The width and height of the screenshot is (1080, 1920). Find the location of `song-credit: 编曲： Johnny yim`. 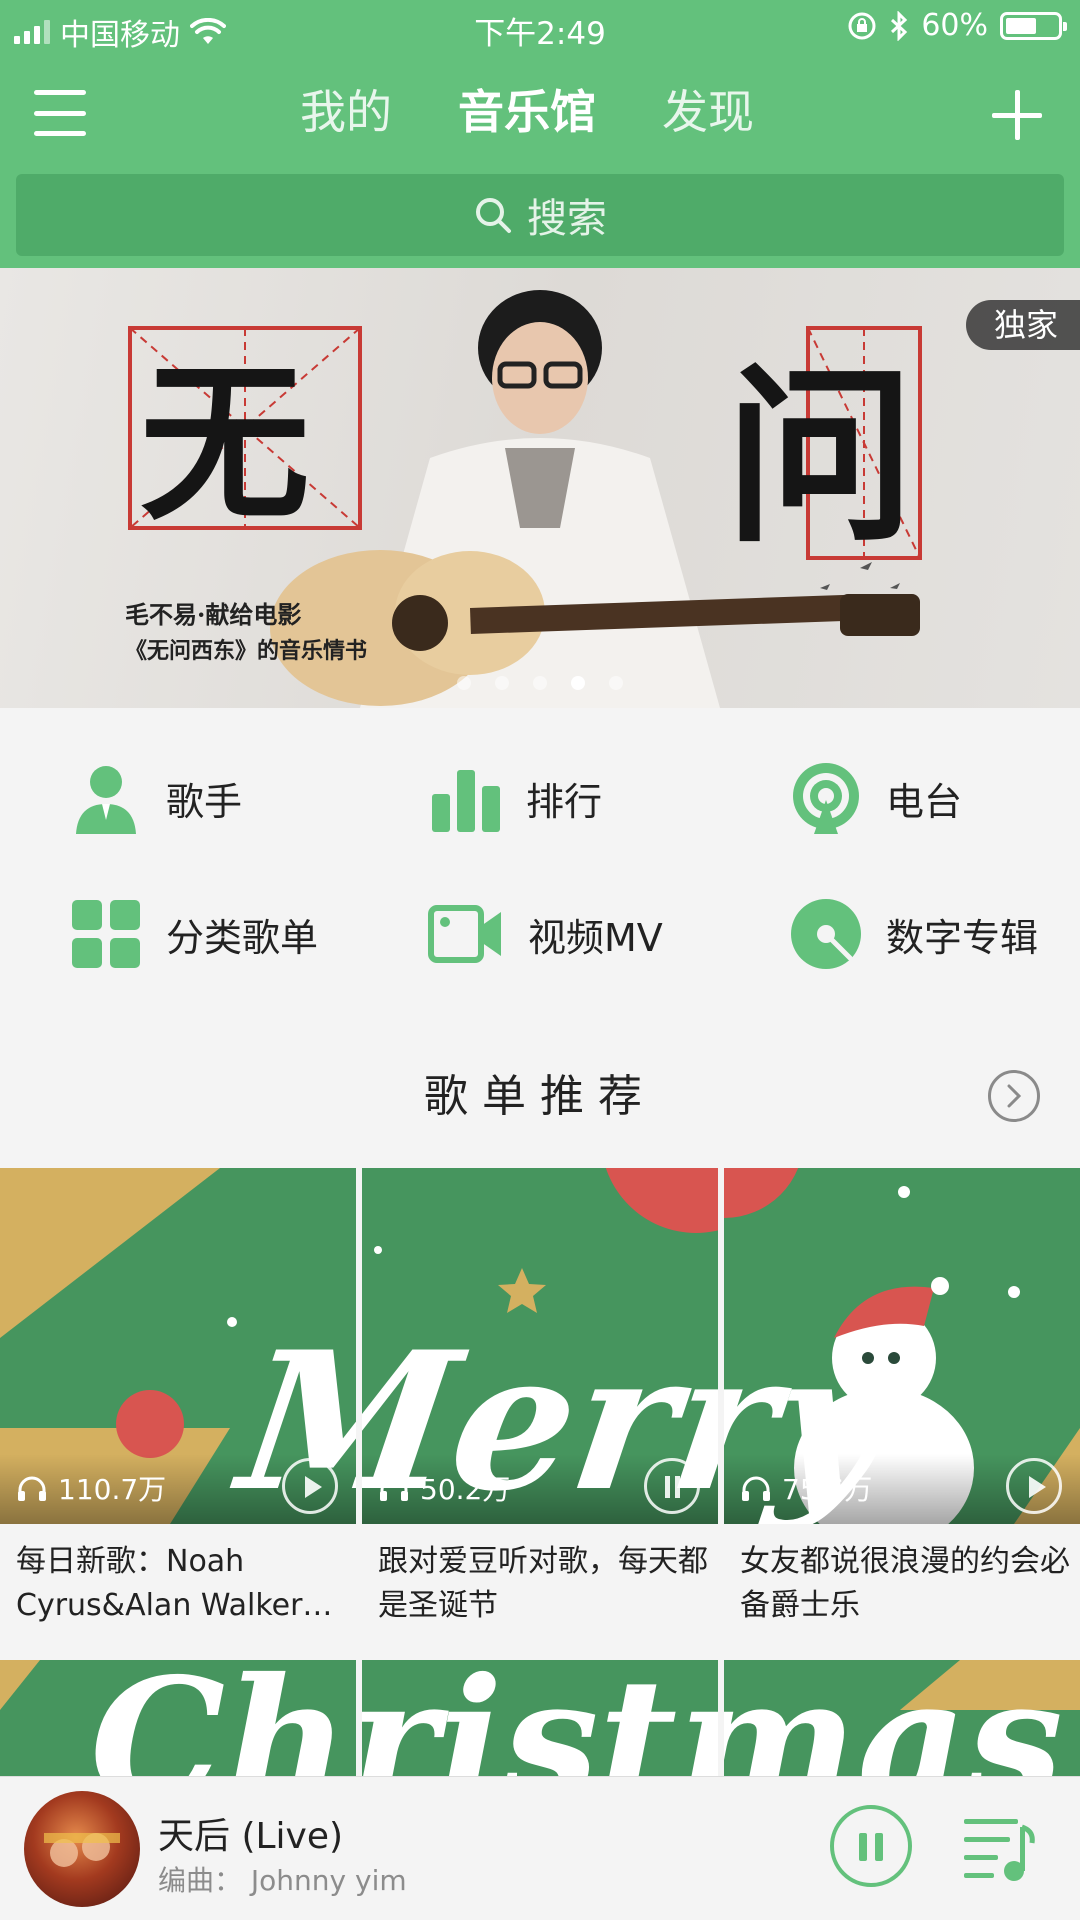

song-credit: 编曲： Johnny yim is located at coordinates (282, 1880).